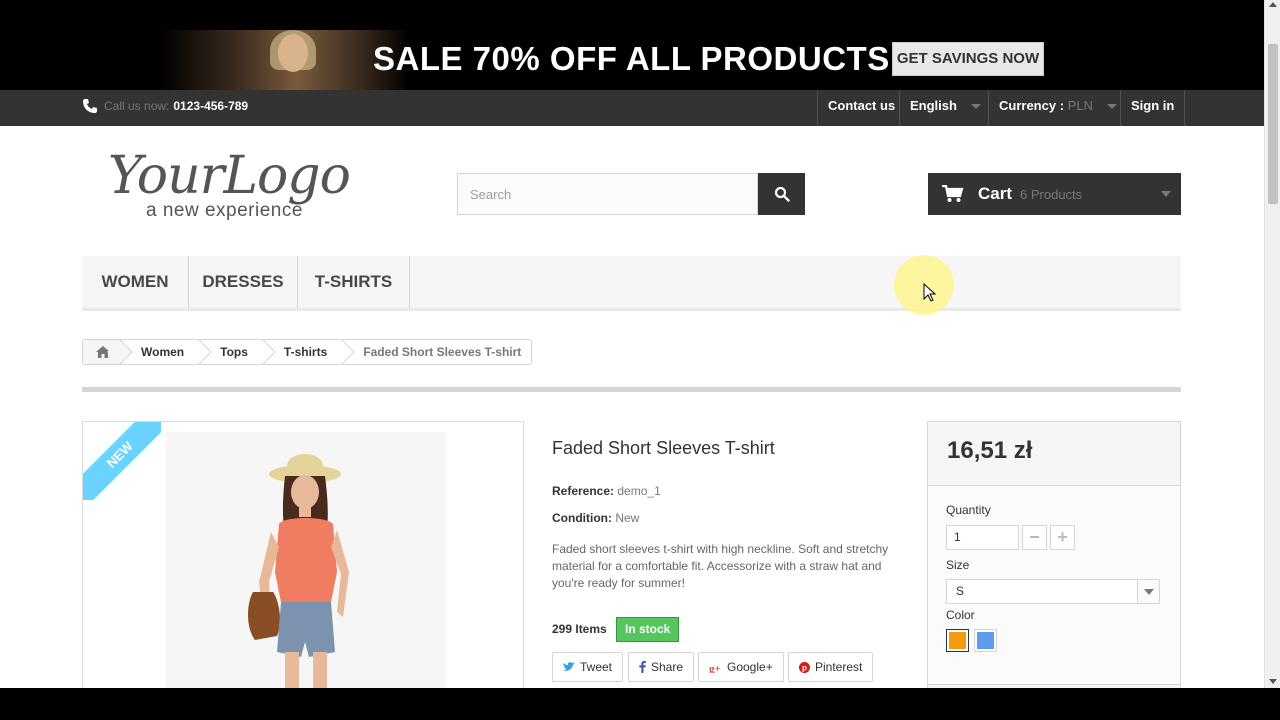  I want to click on pinterest-icon: p, so click(804, 667).